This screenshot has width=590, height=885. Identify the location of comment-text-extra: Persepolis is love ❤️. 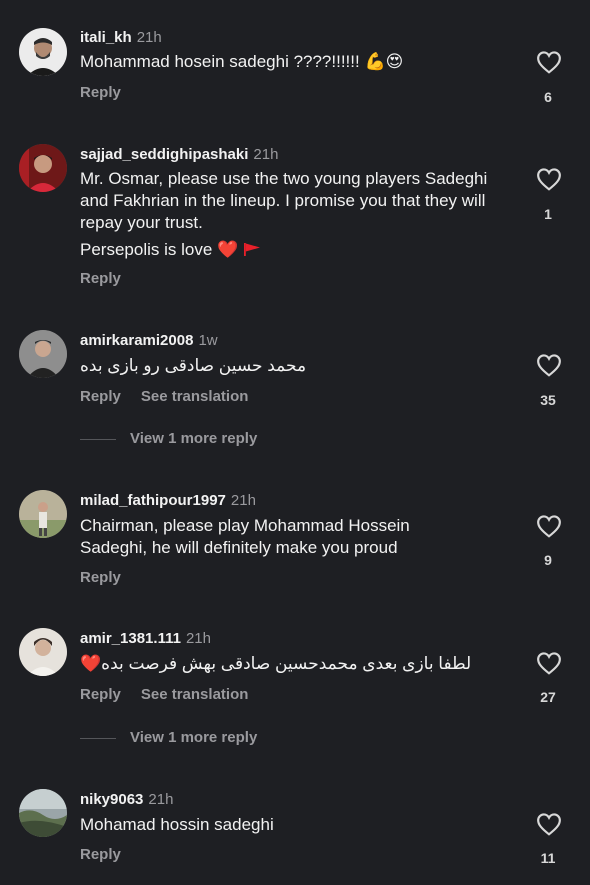
(285, 250).